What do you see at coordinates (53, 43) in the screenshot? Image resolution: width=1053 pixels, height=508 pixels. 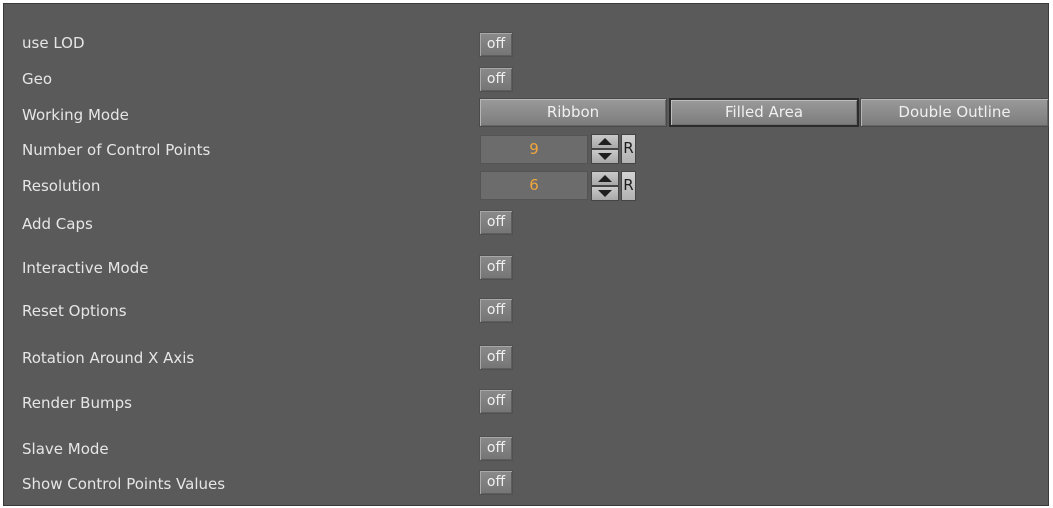 I see `label-use-lod: use LOD` at bounding box center [53, 43].